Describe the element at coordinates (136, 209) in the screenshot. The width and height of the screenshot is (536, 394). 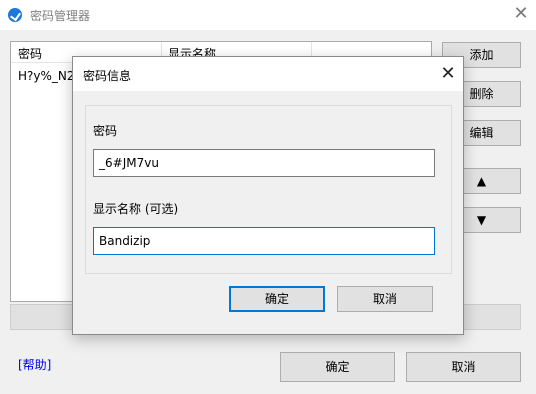
I see `display-name-label: 显示名称 (可选)` at that location.